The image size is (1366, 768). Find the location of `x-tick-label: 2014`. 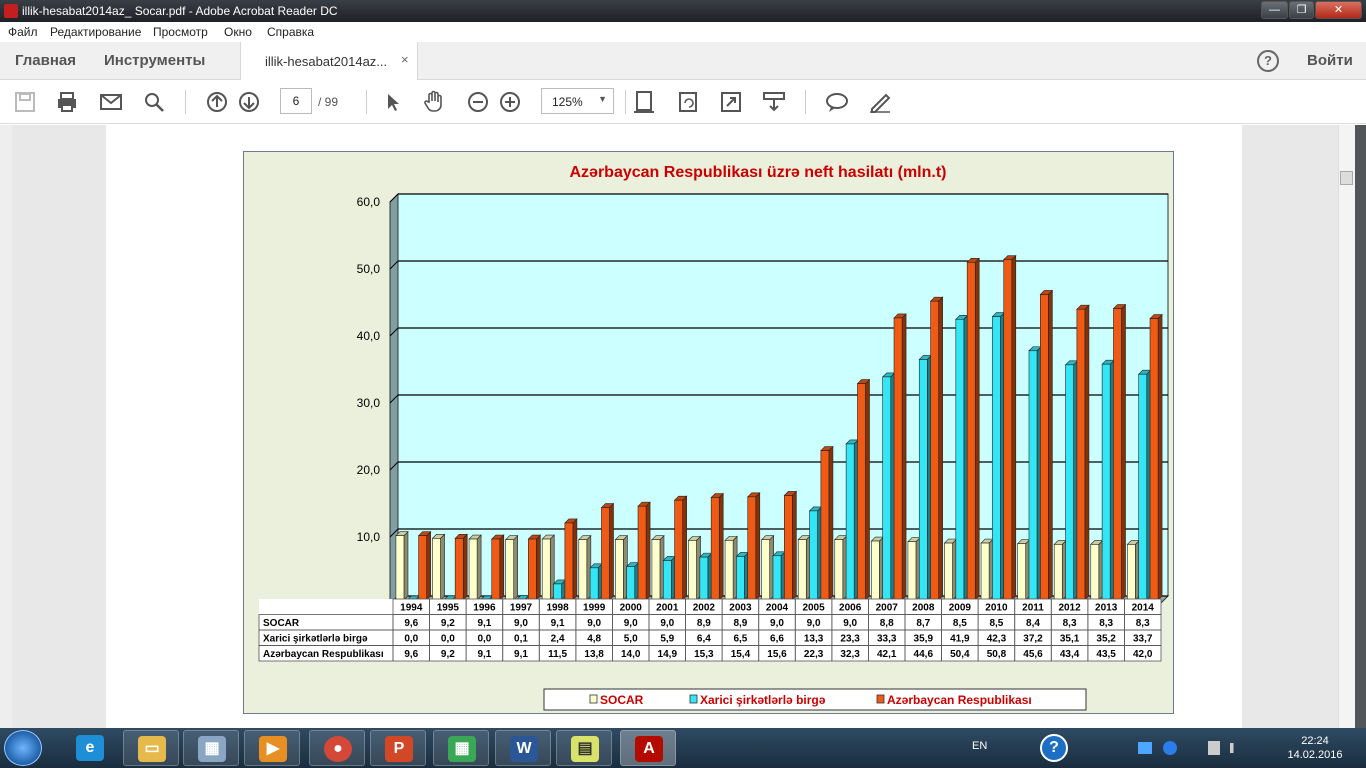

x-tick-label: 2014 is located at coordinates (1143, 608).